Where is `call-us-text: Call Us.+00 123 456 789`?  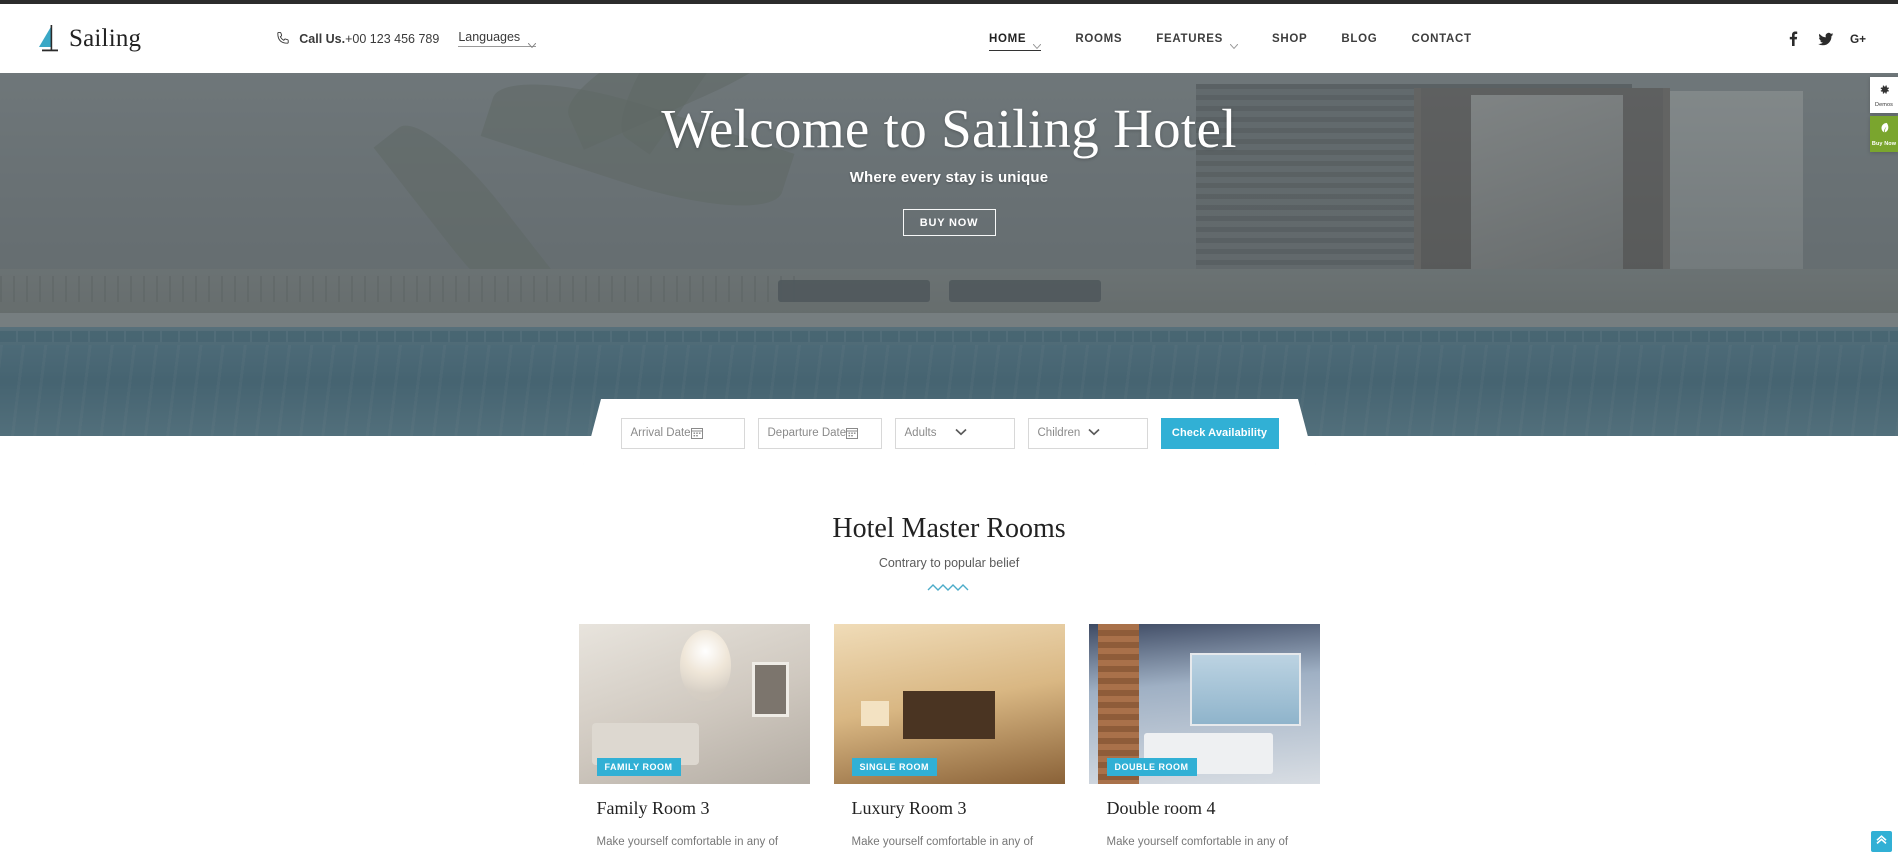
call-us-text: Call Us.+00 123 456 789 is located at coordinates (369, 39).